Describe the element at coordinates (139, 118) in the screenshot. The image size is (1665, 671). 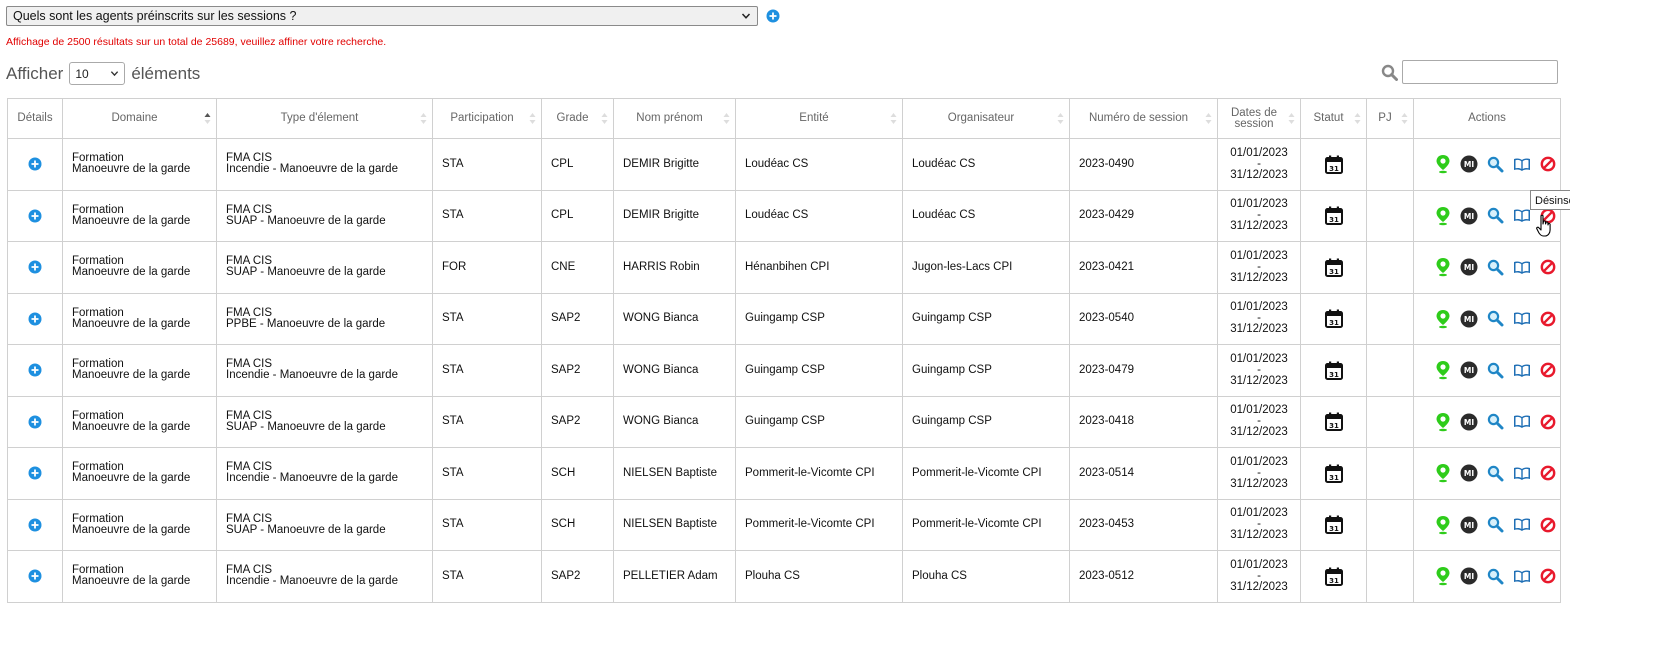
I see `col-header-domaine: Domaine` at that location.